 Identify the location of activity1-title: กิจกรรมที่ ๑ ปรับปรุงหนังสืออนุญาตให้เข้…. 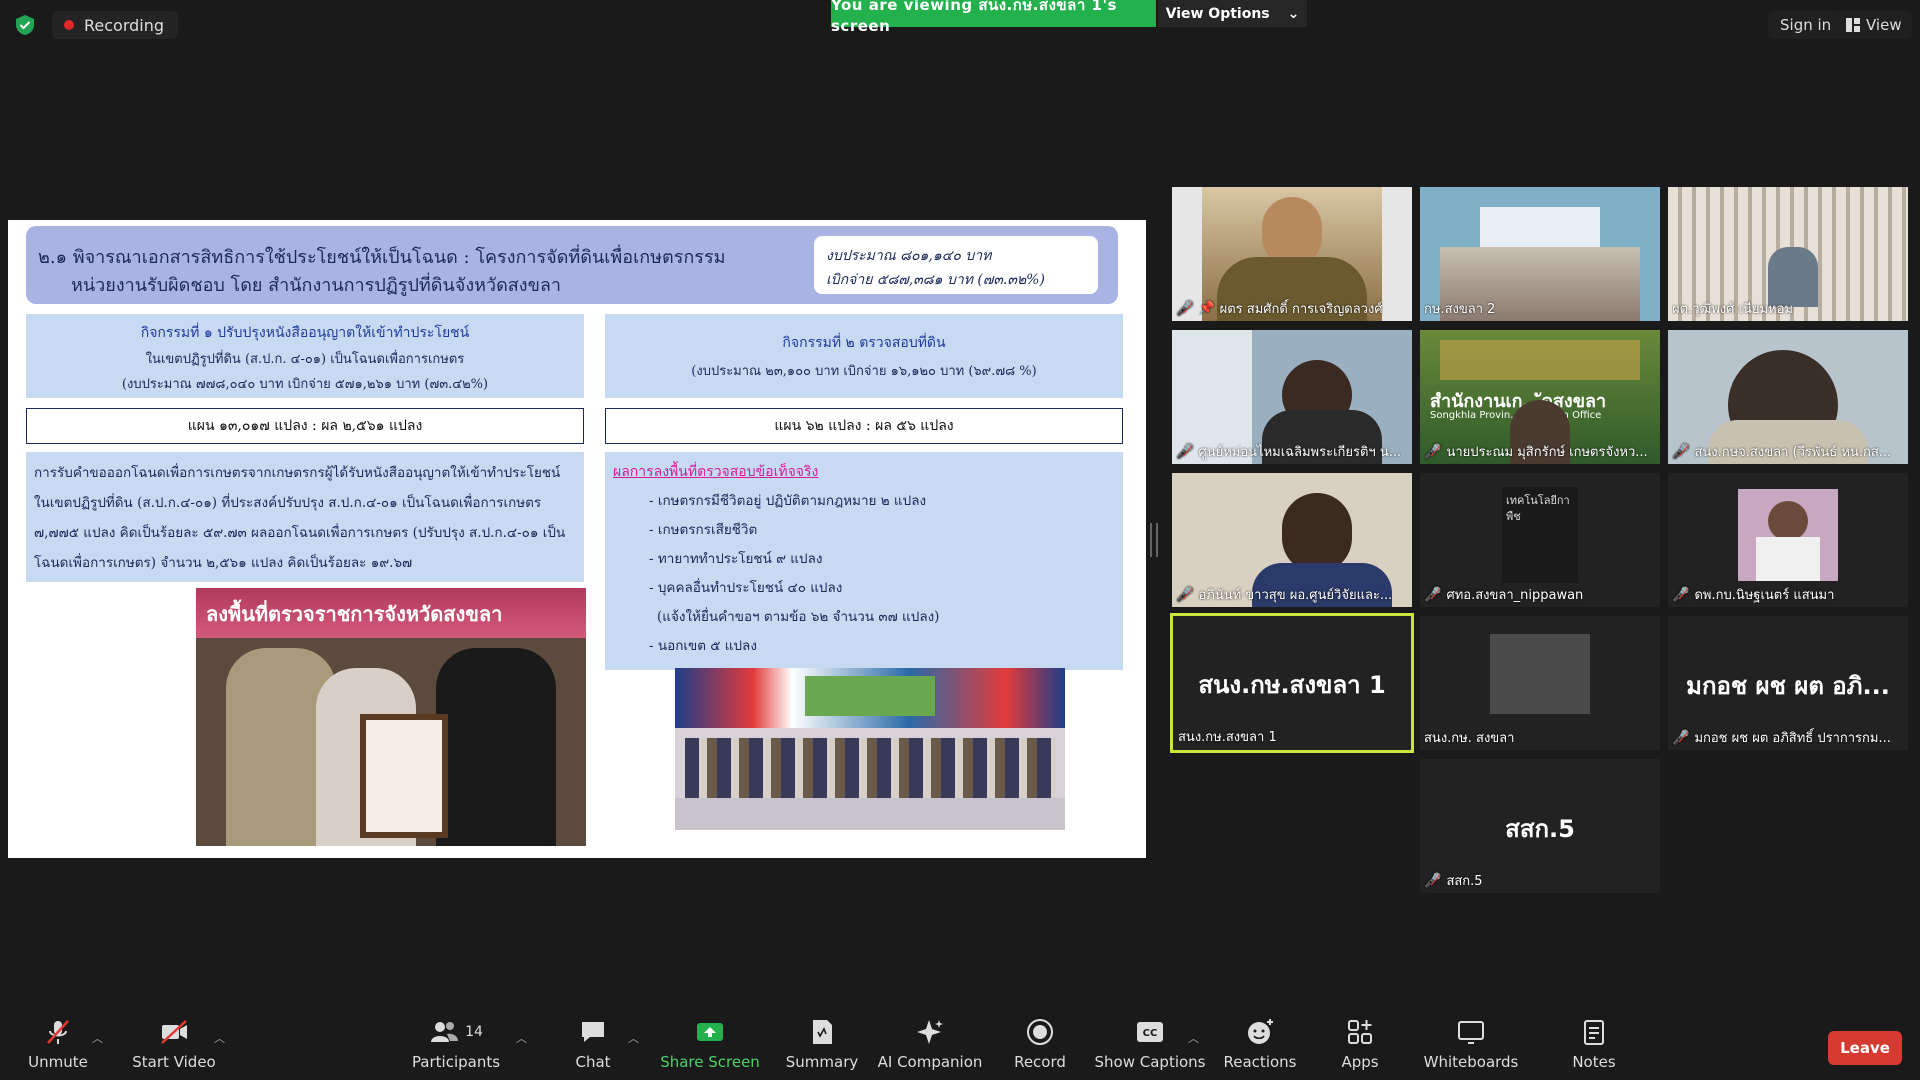
(305, 333).